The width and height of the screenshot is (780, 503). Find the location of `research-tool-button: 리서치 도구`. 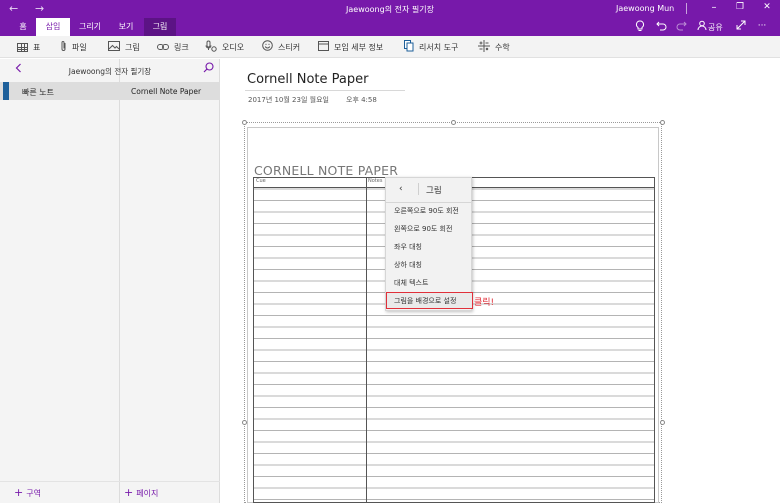

research-tool-button: 리서치 도구 is located at coordinates (431, 47).